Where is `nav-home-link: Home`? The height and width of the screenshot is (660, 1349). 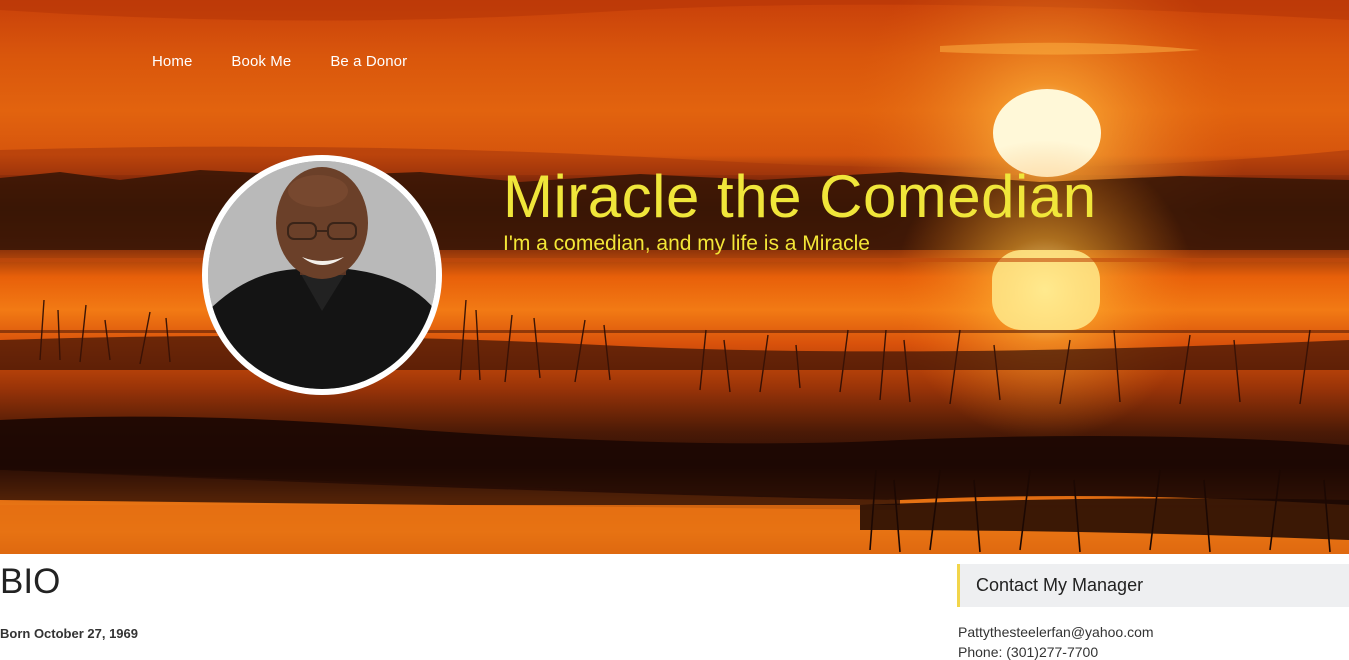
nav-home-link: Home is located at coordinates (172, 61).